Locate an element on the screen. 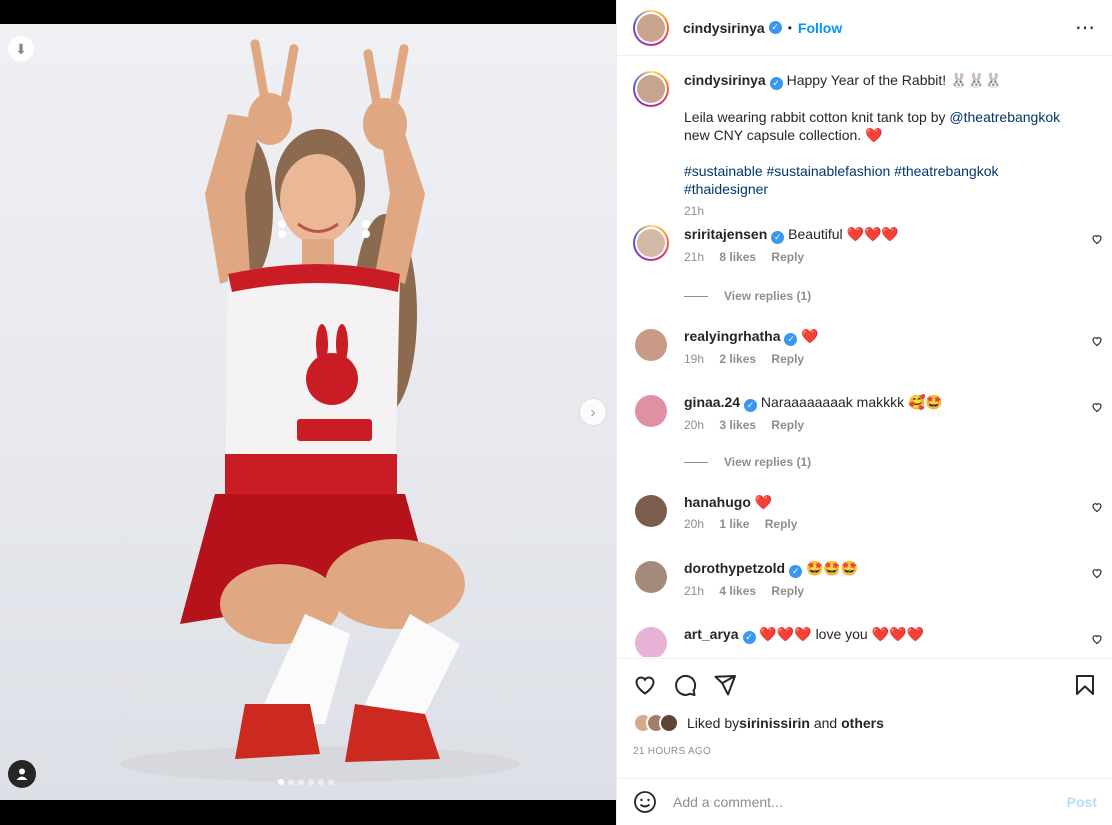  caption-time: 21h is located at coordinates (694, 210).